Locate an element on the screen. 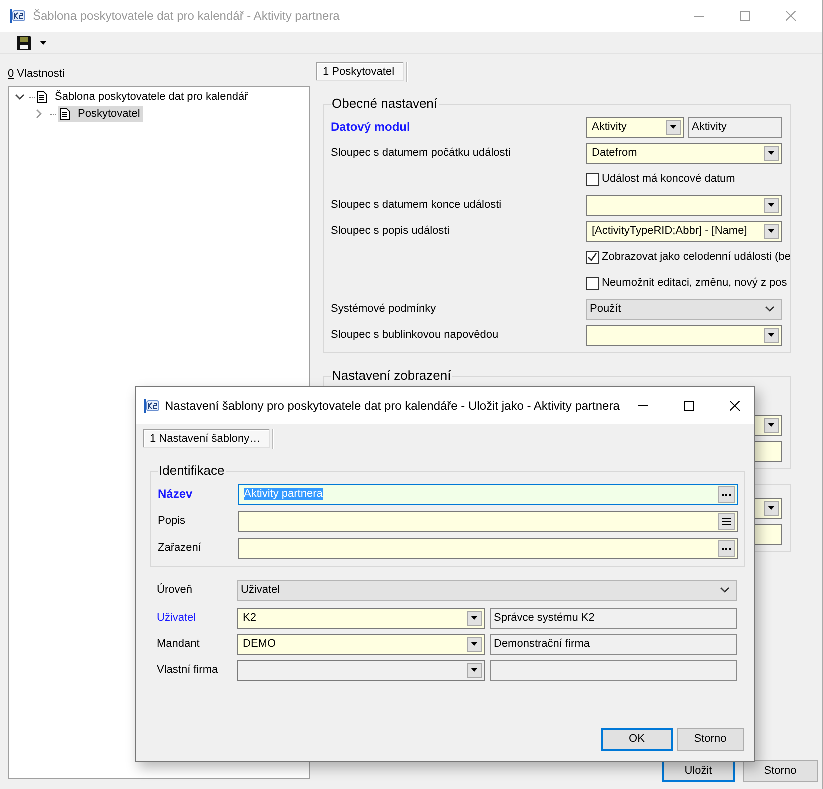 This screenshot has height=789, width=823. field-label: Název is located at coordinates (175, 494).